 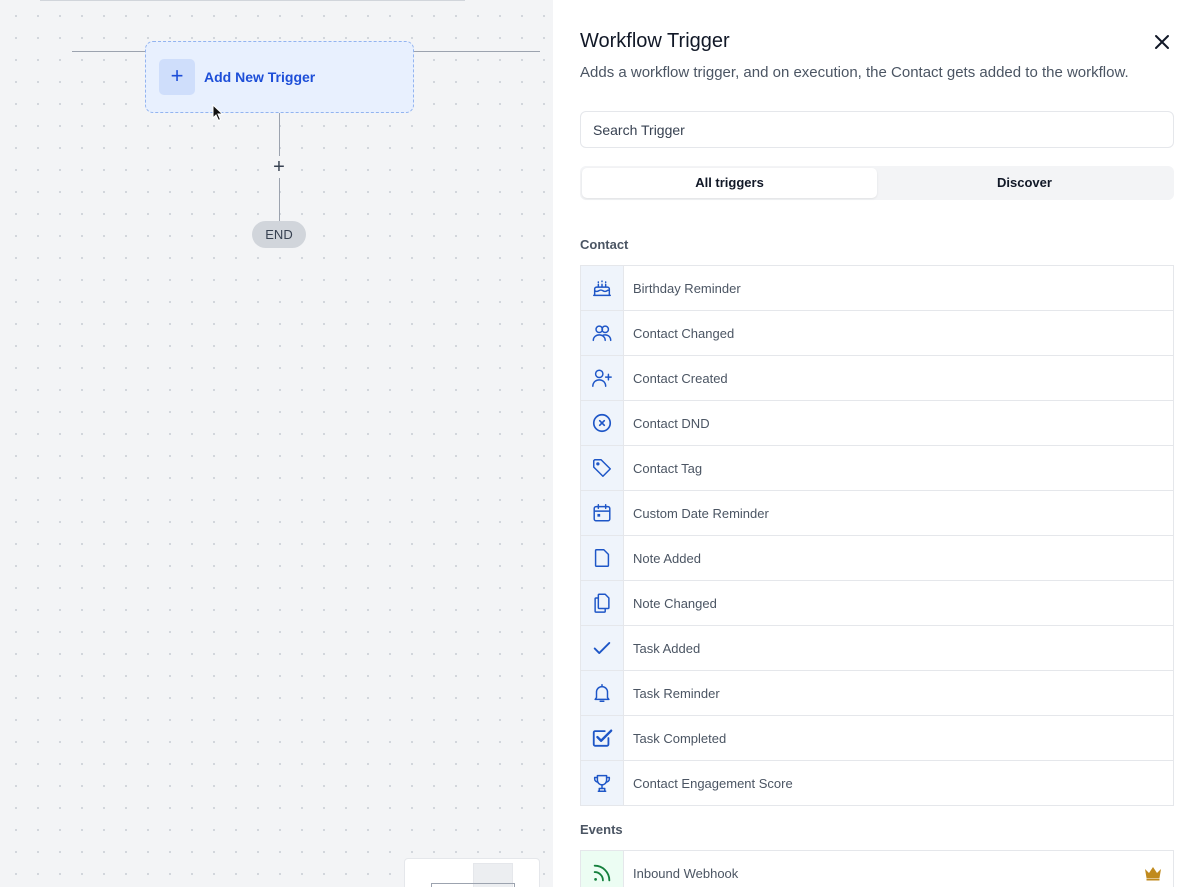 I want to click on top-edge-line, so click(x=252, y=0).